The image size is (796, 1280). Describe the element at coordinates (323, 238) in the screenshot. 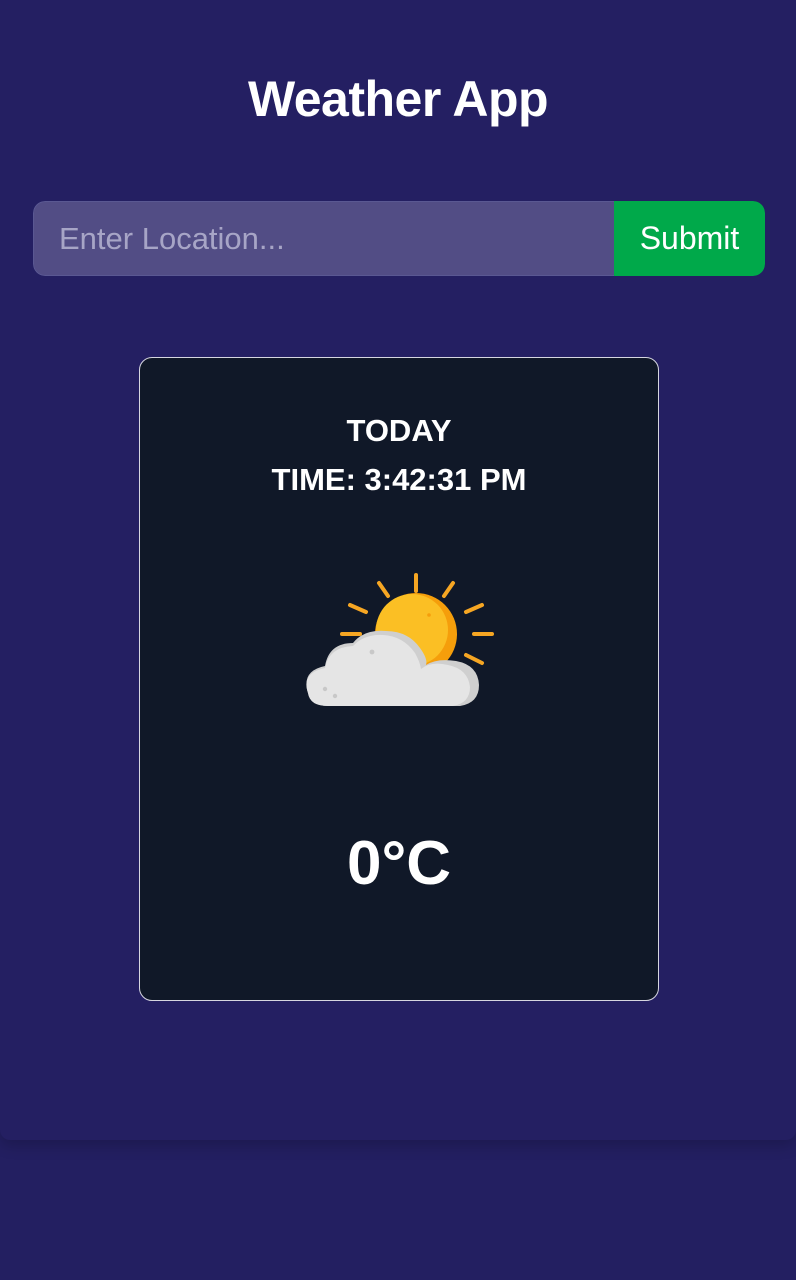

I see `location-input` at that location.